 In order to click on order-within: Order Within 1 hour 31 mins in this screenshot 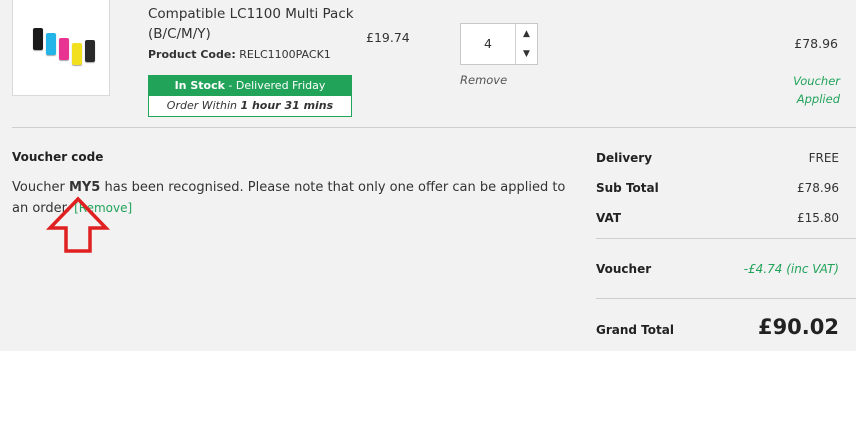, I will do `click(250, 106)`.